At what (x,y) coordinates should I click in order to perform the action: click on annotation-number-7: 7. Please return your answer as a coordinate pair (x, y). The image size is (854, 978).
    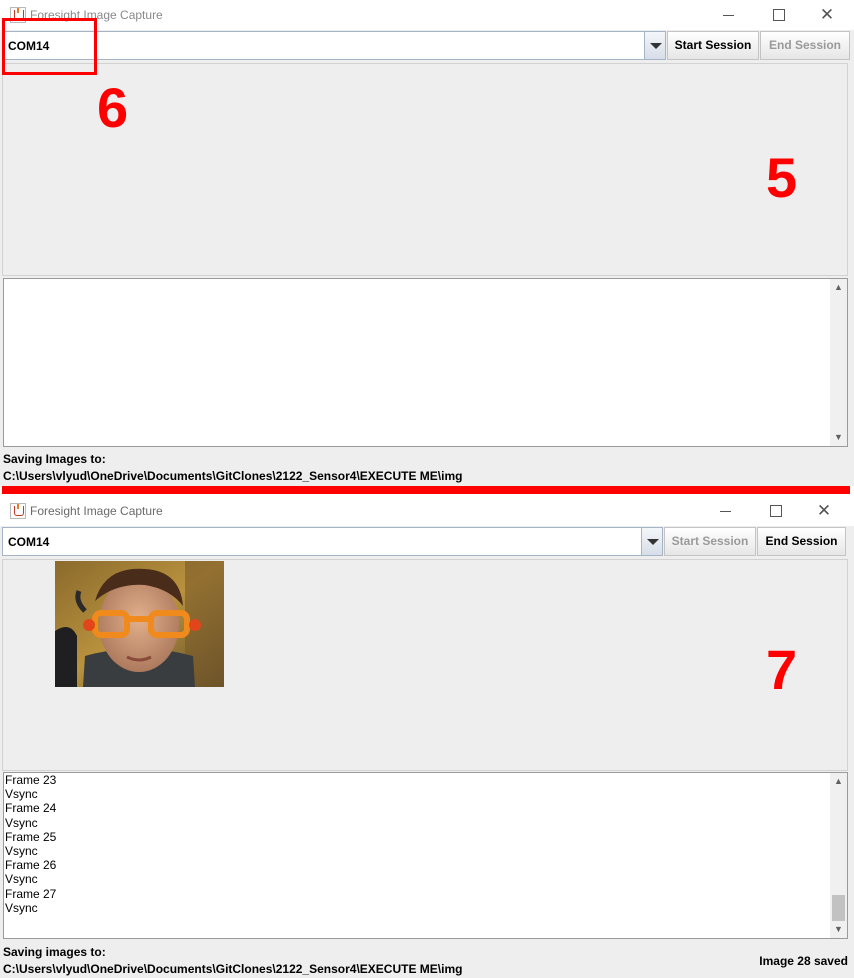
    Looking at the image, I should click on (782, 669).